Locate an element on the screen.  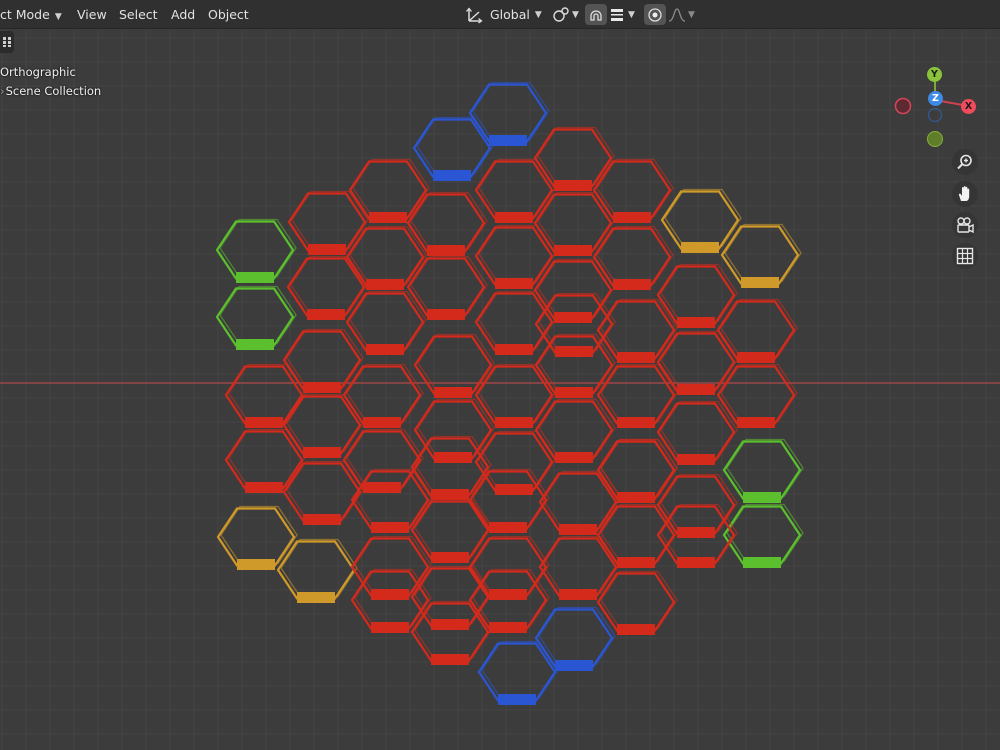
pan-button is located at coordinates (965, 194).